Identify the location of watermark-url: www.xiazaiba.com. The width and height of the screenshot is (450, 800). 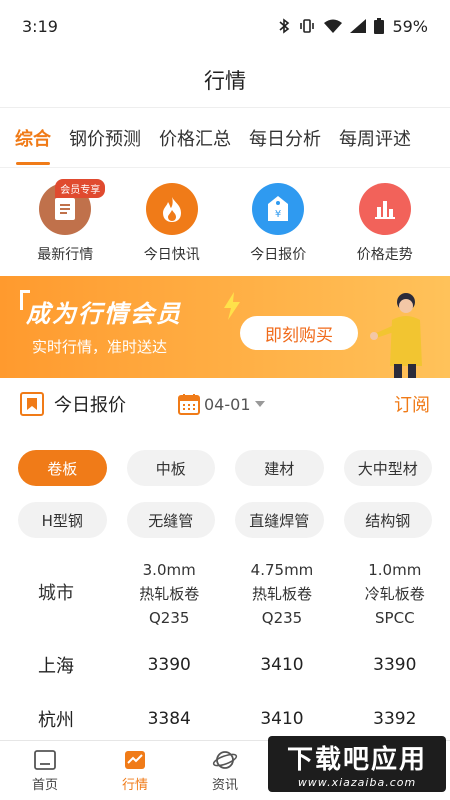
(357, 782).